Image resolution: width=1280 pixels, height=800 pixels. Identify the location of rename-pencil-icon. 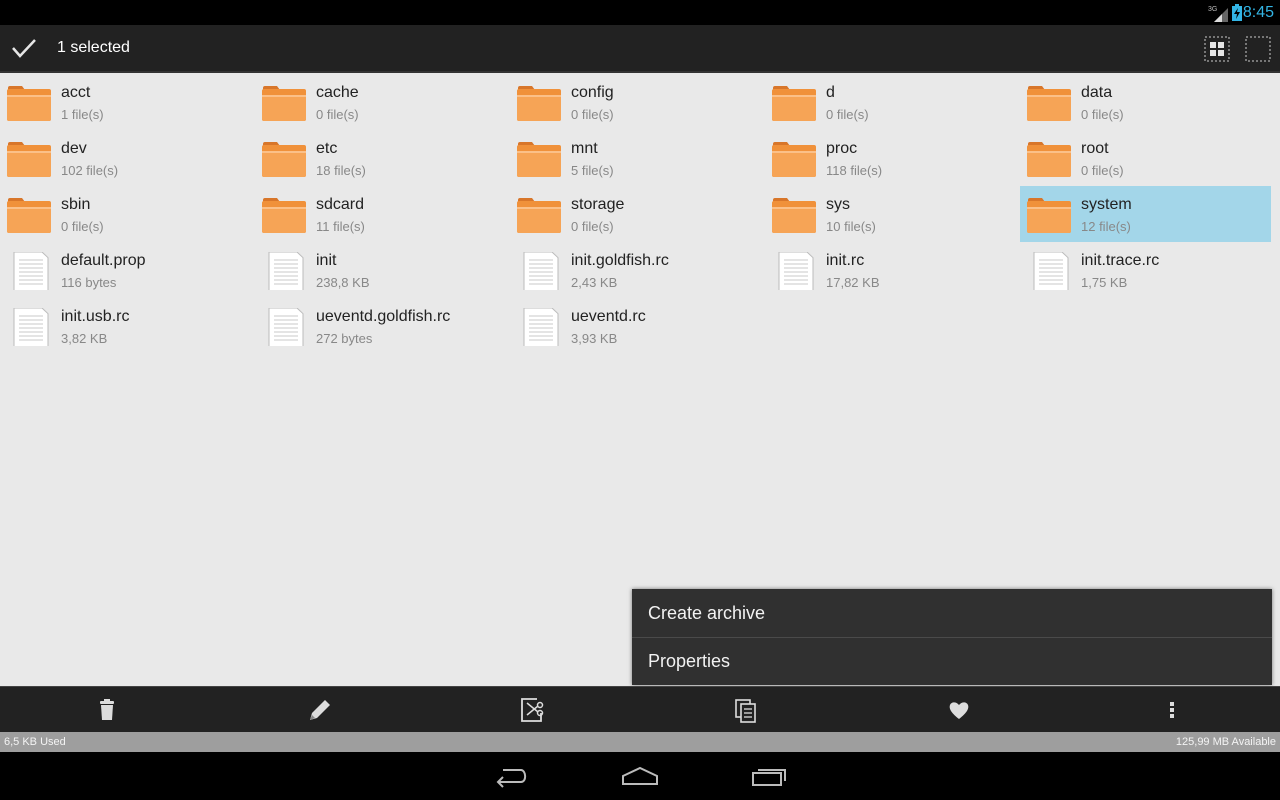
(320, 710).